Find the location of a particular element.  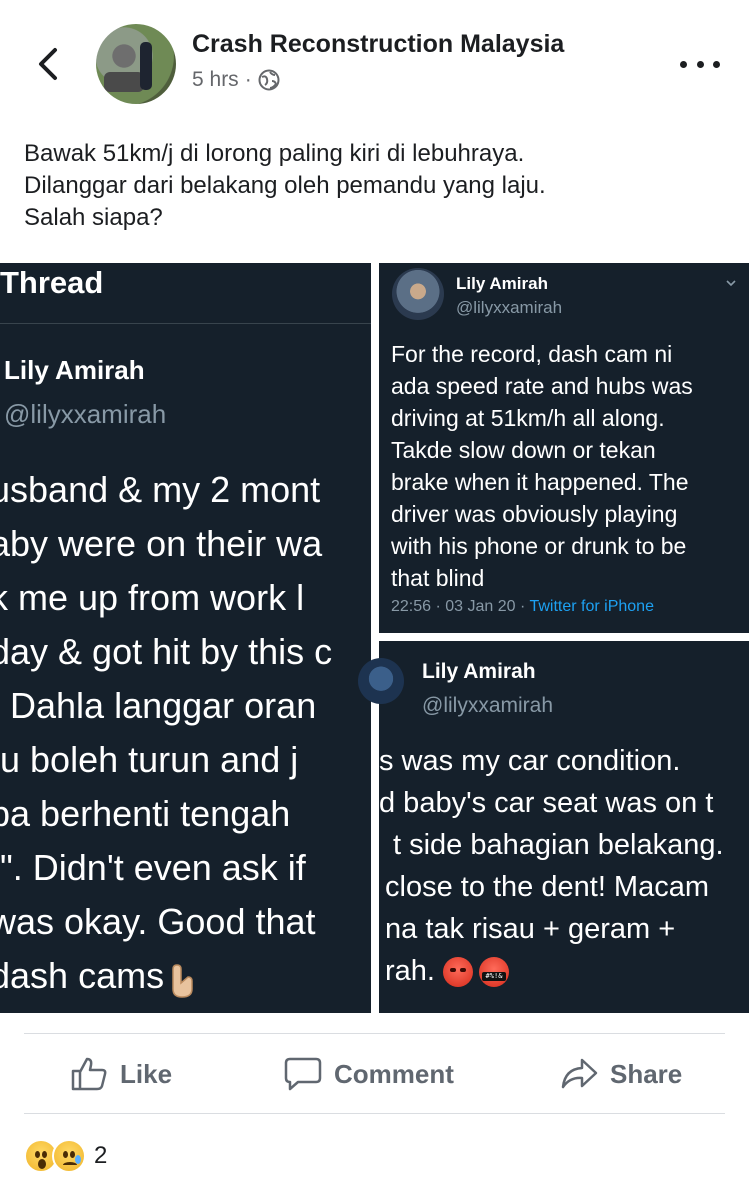

cursing-symbols: #%!& is located at coordinates (493, 977).